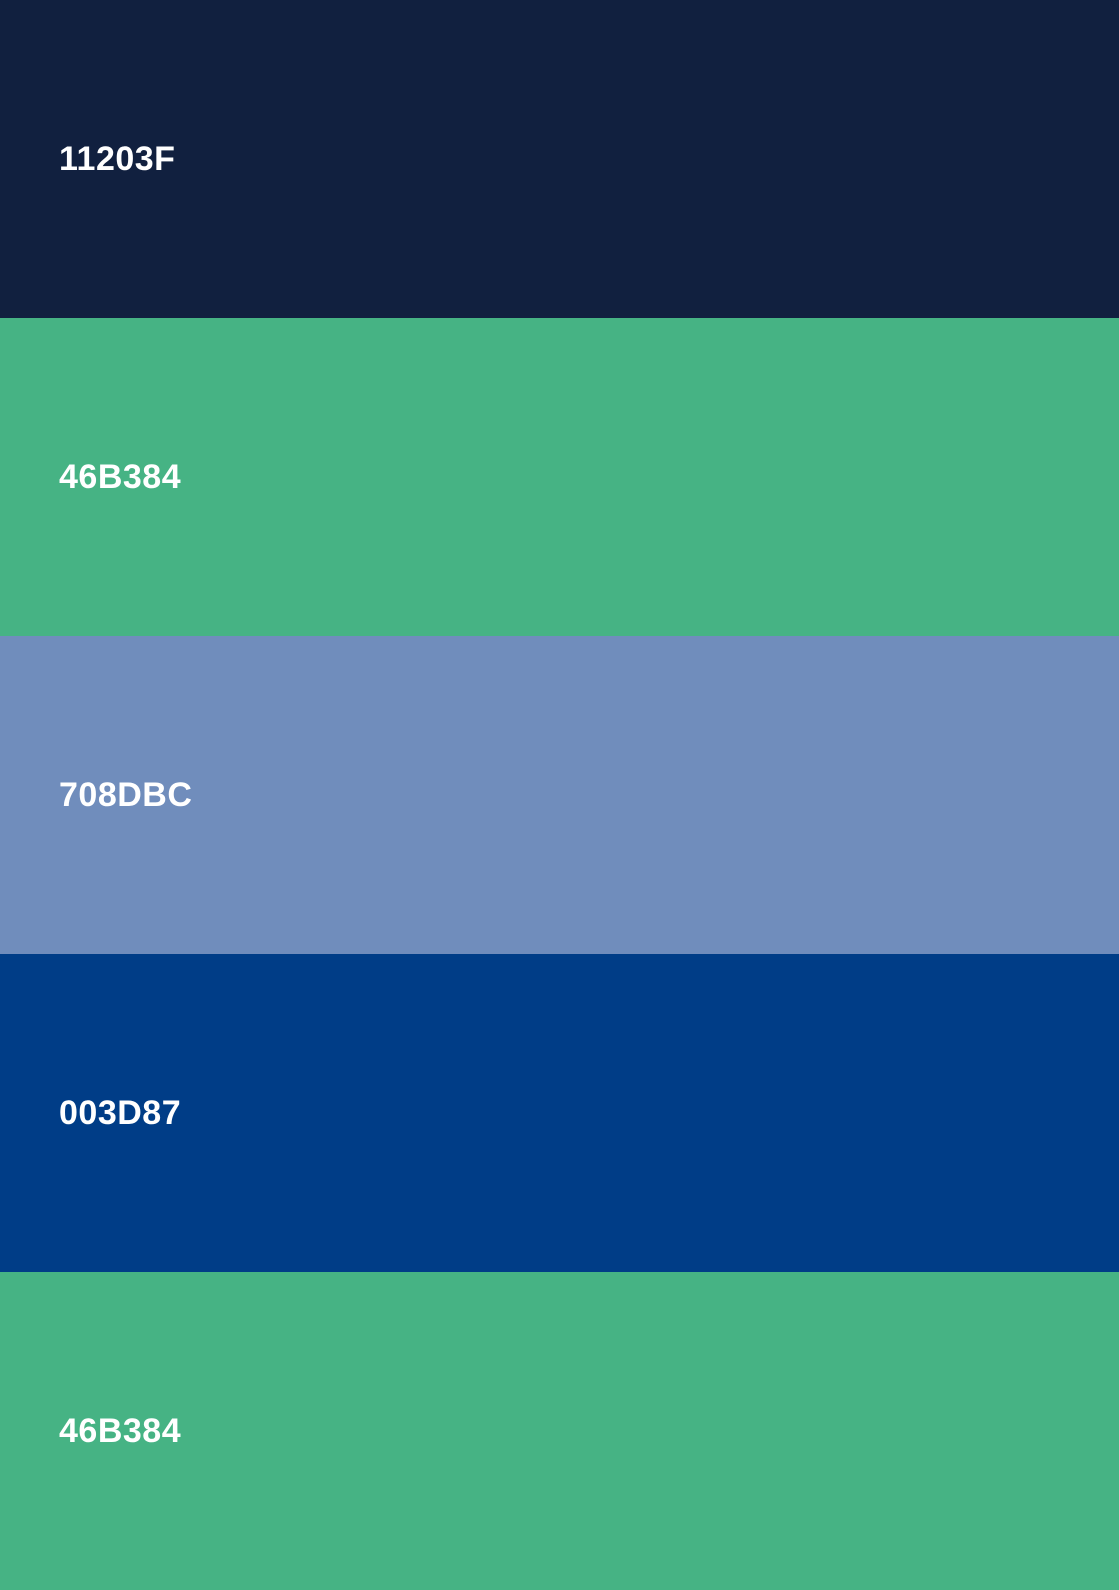 The width and height of the screenshot is (1119, 1590). What do you see at coordinates (117, 159) in the screenshot?
I see `swatch-hex-label: 11203F` at bounding box center [117, 159].